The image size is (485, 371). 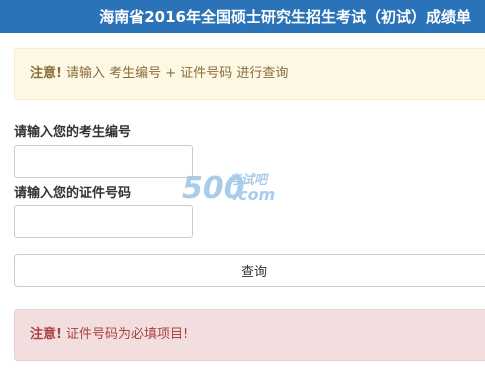 I want to click on error-alert-text: 证件号码为必填项目!, so click(x=127, y=334).